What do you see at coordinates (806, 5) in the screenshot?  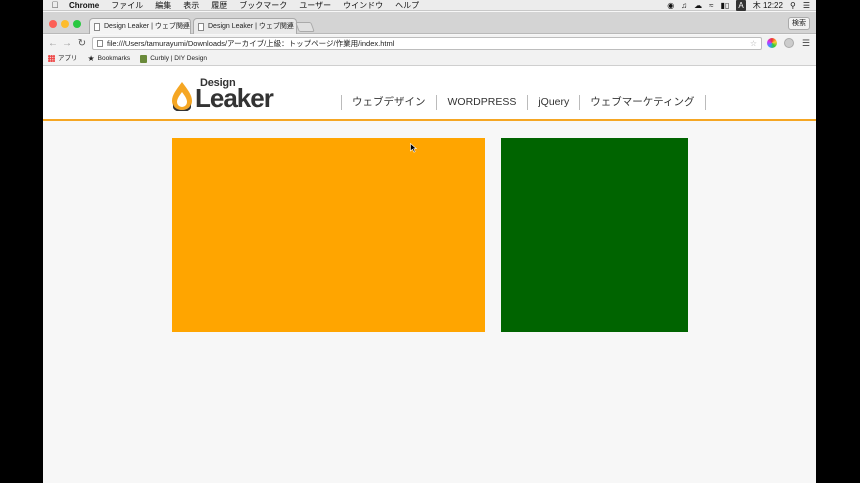 I see `notification-center-icon: ☰` at bounding box center [806, 5].